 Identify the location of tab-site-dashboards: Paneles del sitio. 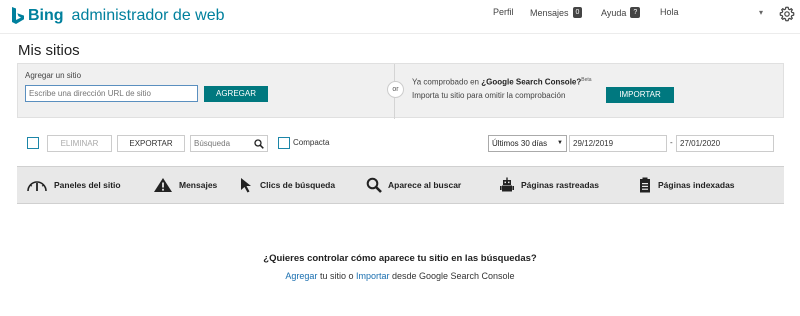
(73, 185).